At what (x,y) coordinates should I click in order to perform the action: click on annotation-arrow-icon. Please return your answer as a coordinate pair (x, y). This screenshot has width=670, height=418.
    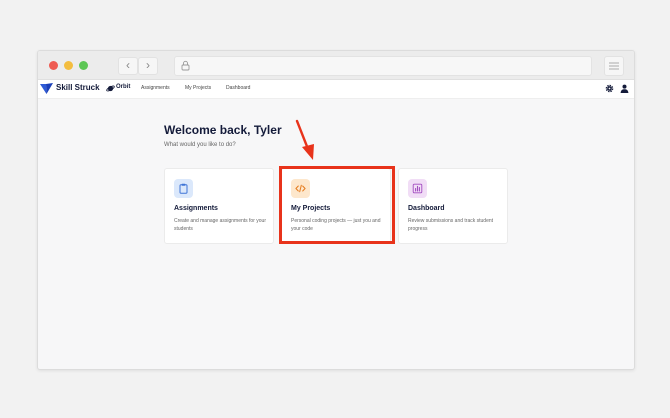
    Looking at the image, I should click on (304, 139).